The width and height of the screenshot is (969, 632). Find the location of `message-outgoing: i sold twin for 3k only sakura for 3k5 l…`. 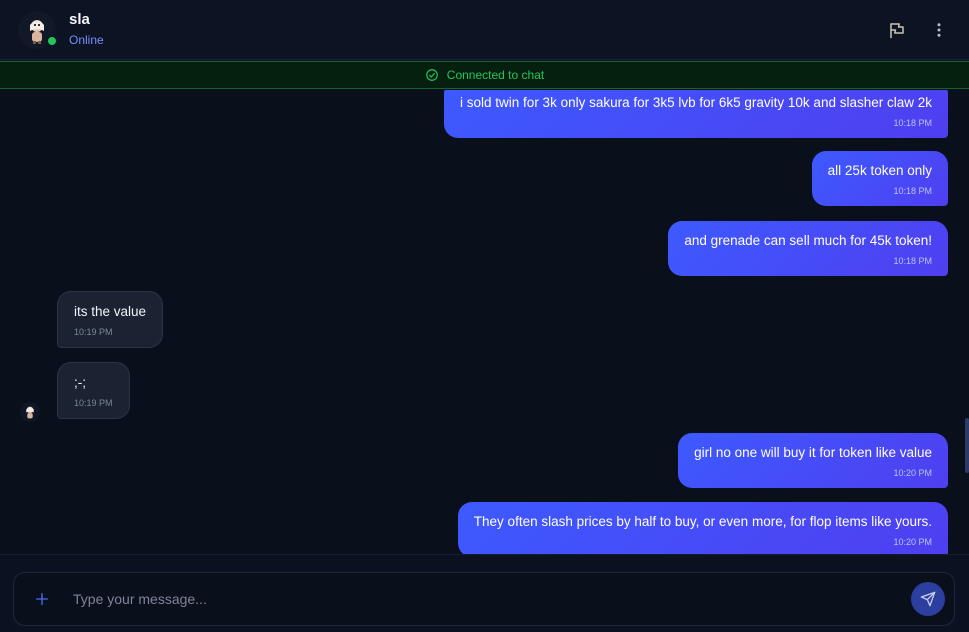

message-outgoing: i sold twin for 3k only sakura for 3k5 l… is located at coordinates (696, 114).